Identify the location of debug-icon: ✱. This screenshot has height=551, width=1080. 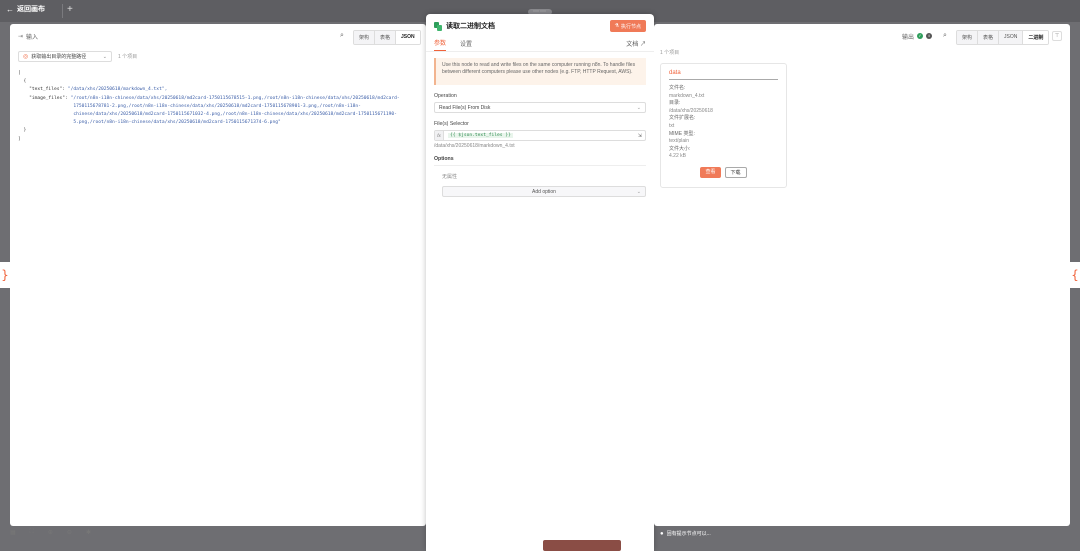
(88, 532).